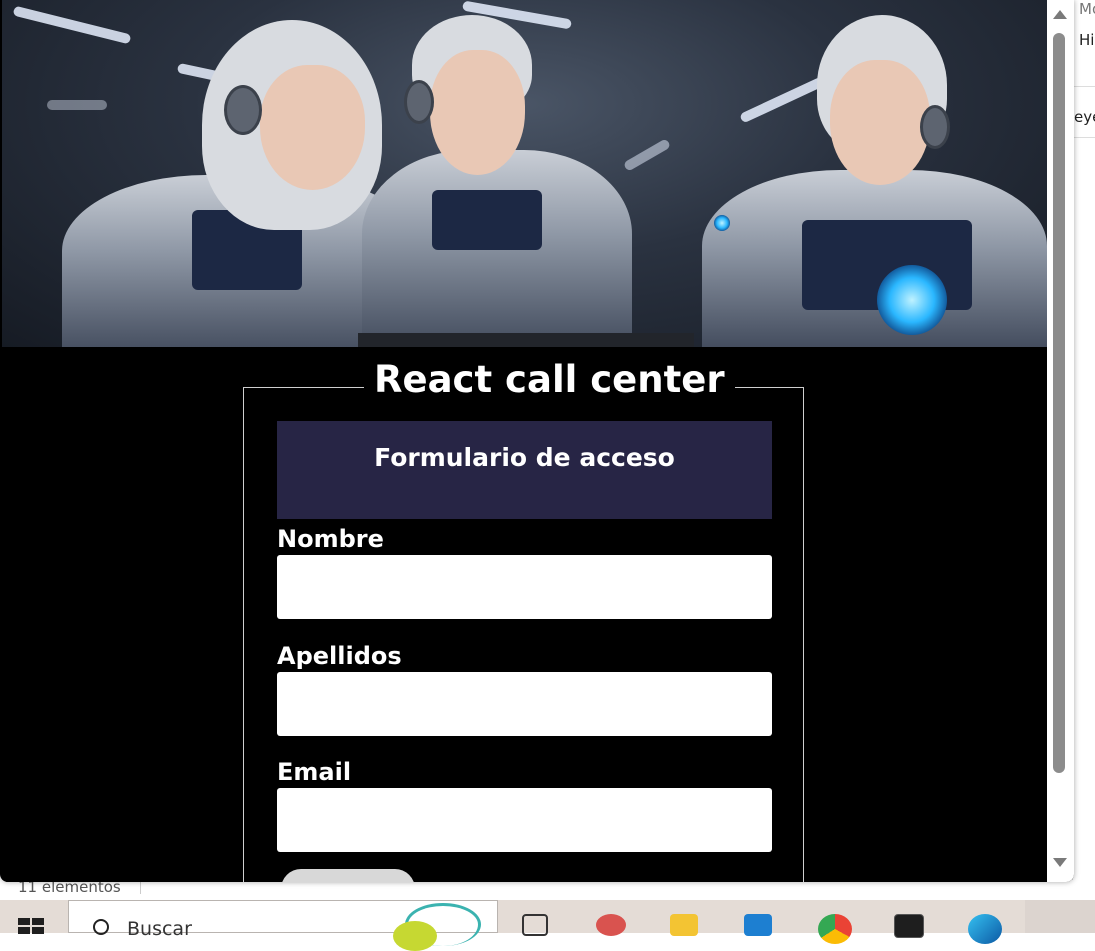 The height and width of the screenshot is (951, 1095). What do you see at coordinates (524, 704) in the screenshot?
I see `apellidos-input` at bounding box center [524, 704].